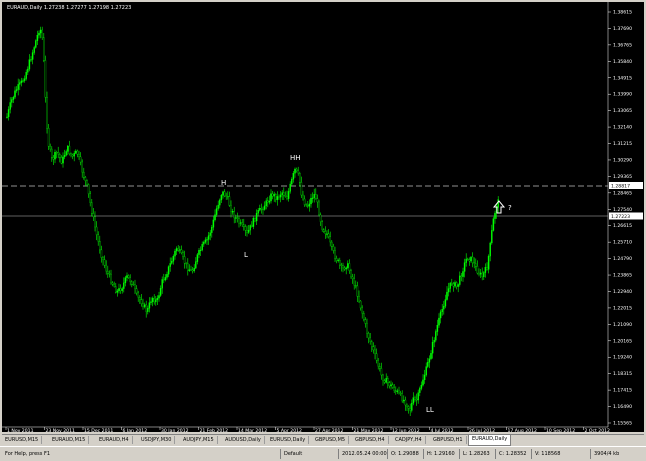  Describe the element at coordinates (622, 95) in the screenshot. I see `y-tick-label: 1.33990` at that location.